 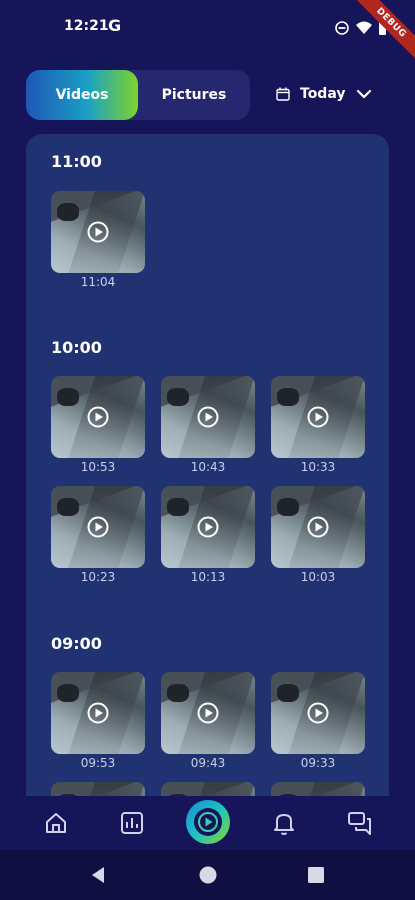 I want to click on tab-videos: Videos, so click(x=82, y=95).